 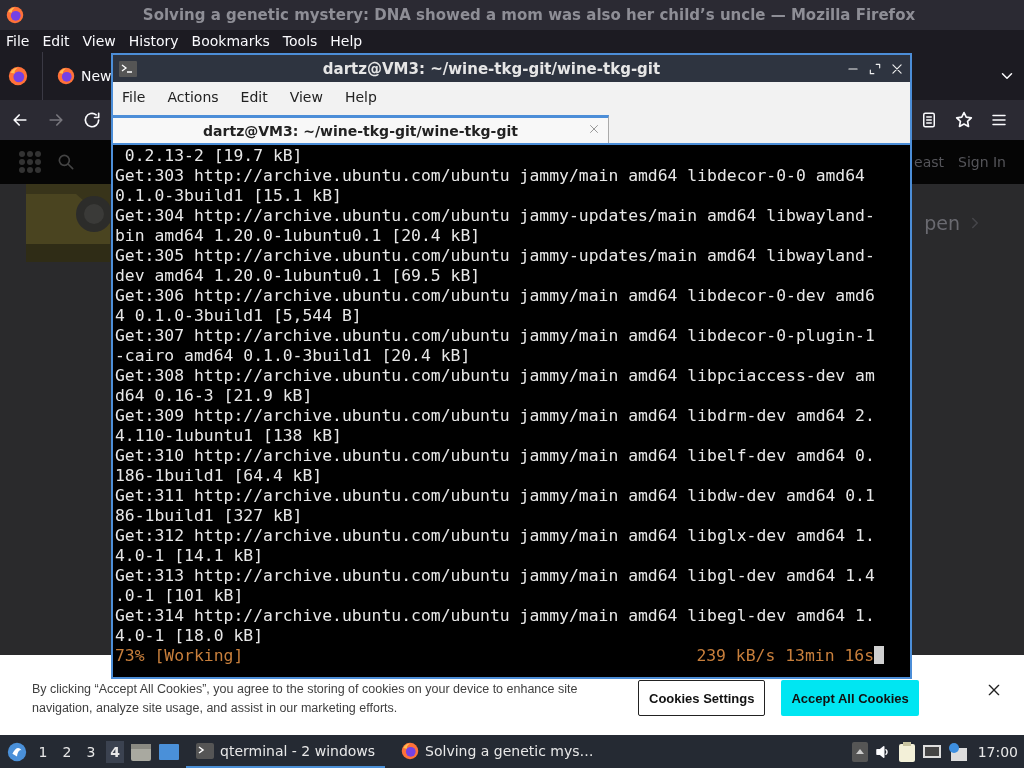 What do you see at coordinates (879, 655) in the screenshot?
I see `cursor` at bounding box center [879, 655].